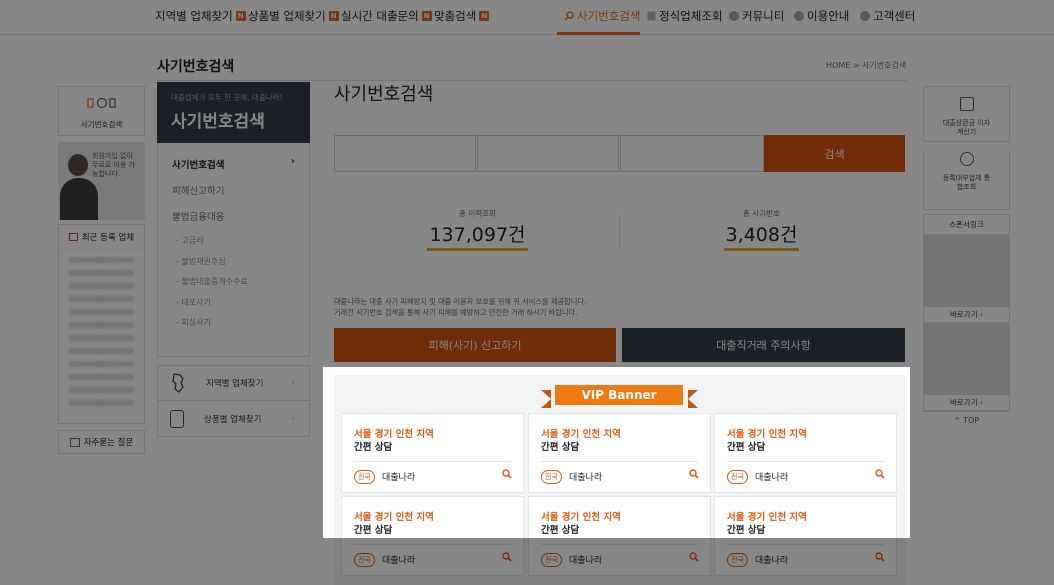 This screenshot has width=1054, height=585. What do you see at coordinates (233, 196) in the screenshot?
I see `side-item-report: 피해신고하기` at bounding box center [233, 196].